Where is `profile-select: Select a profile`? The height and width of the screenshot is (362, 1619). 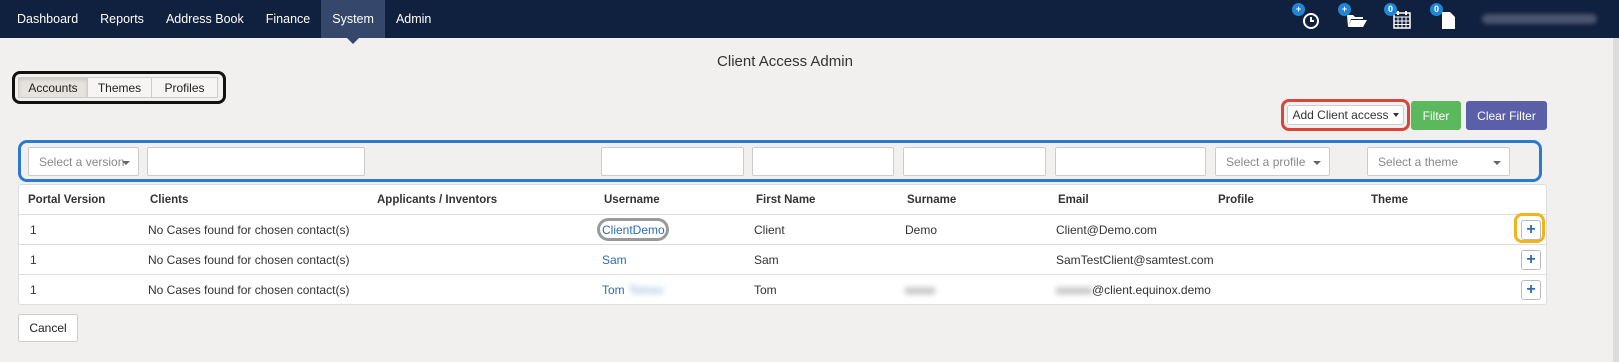 profile-select: Select a profile is located at coordinates (1272, 161).